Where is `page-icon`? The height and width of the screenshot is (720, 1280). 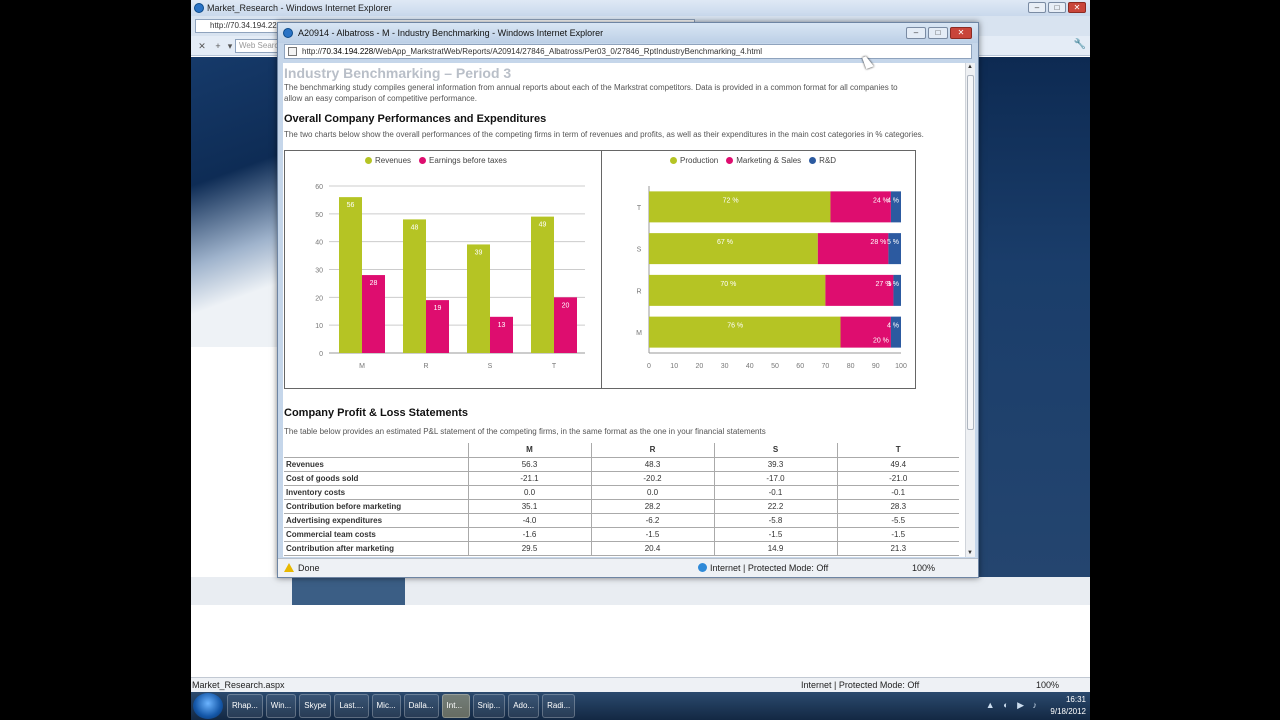
page-icon is located at coordinates (292, 51).